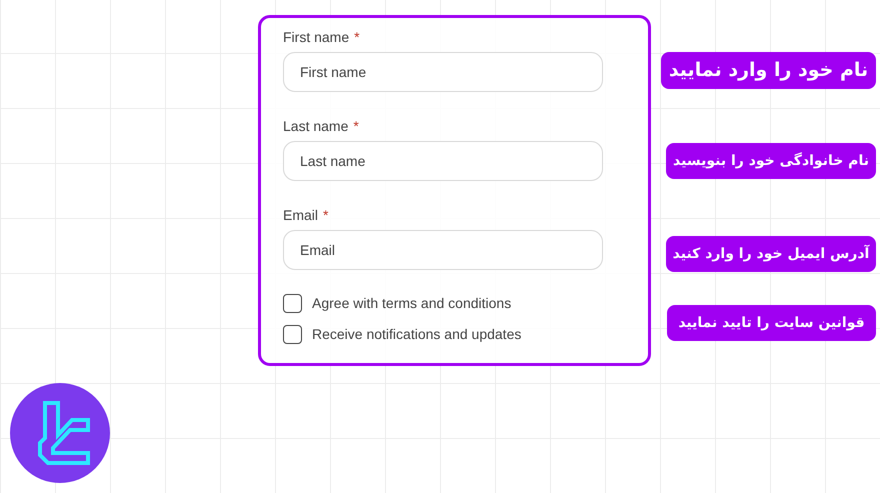 Image resolution: width=880 pixels, height=493 pixels. Describe the element at coordinates (316, 37) in the screenshot. I see `field-label: First name` at that location.